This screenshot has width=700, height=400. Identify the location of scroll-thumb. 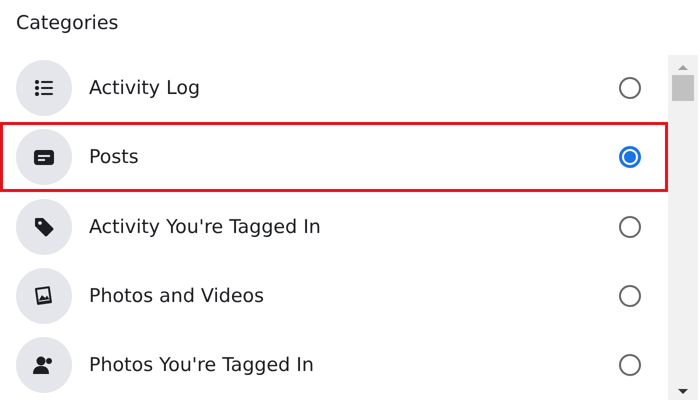
(683, 88).